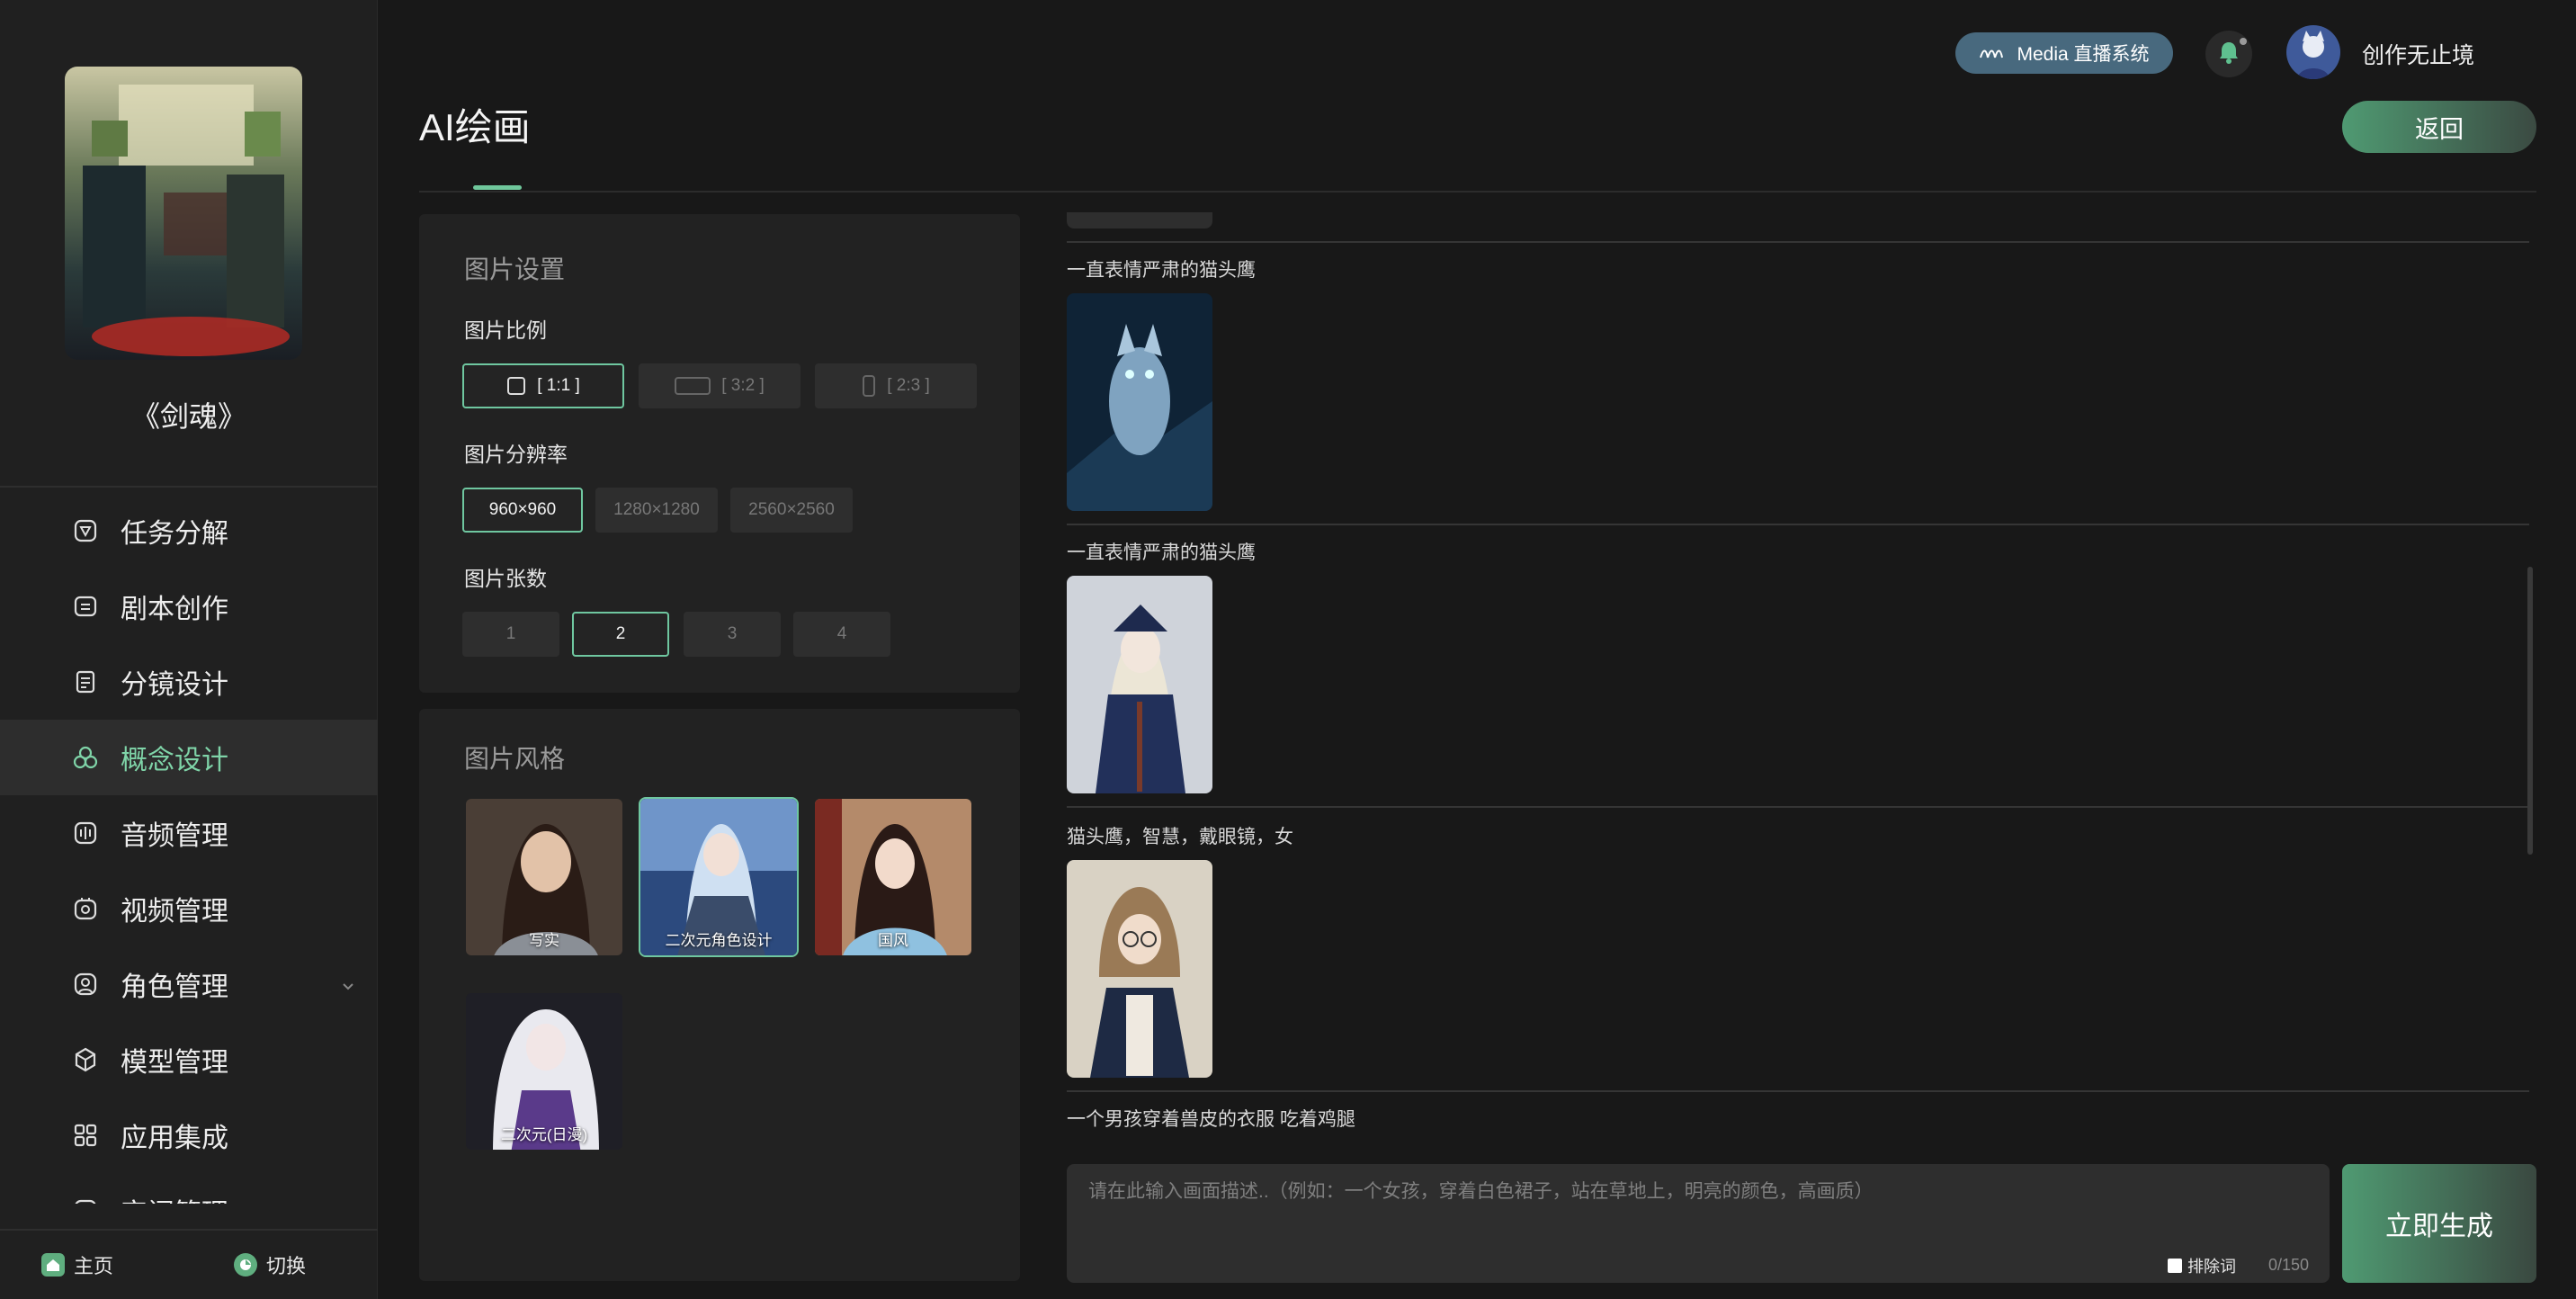 The image size is (2576, 1299). I want to click on header-divider, so click(1477, 192).